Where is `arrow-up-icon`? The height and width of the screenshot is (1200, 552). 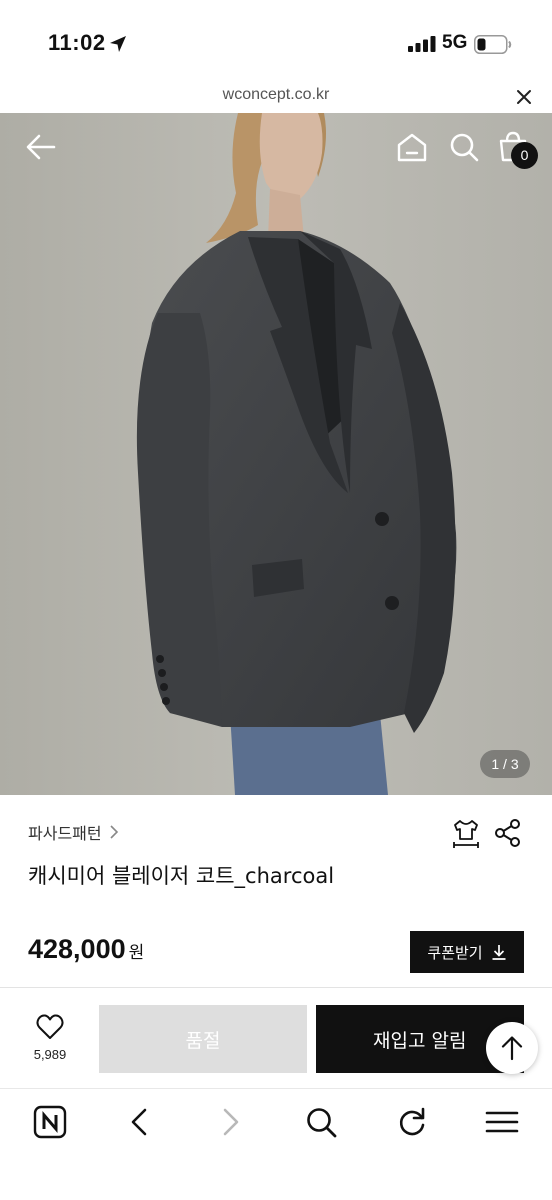 arrow-up-icon is located at coordinates (512, 1048).